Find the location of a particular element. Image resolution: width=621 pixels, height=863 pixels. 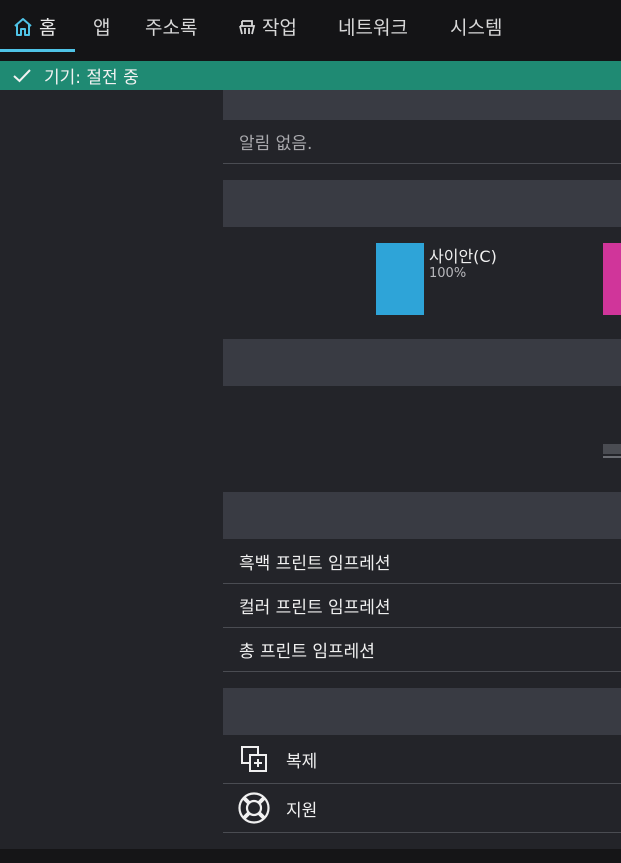

tab-system-label: 시스템 is located at coordinates (476, 28).